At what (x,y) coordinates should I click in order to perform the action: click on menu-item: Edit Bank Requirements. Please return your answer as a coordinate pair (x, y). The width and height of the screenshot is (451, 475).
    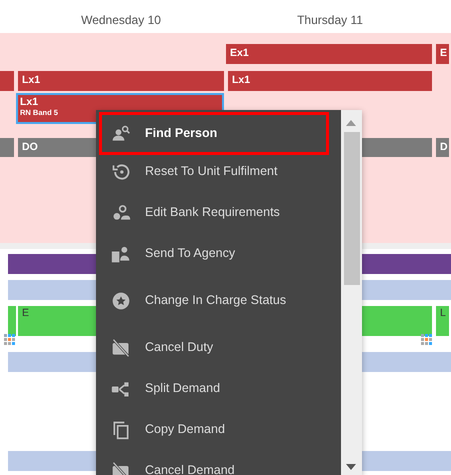
    Looking at the image, I should click on (218, 212).